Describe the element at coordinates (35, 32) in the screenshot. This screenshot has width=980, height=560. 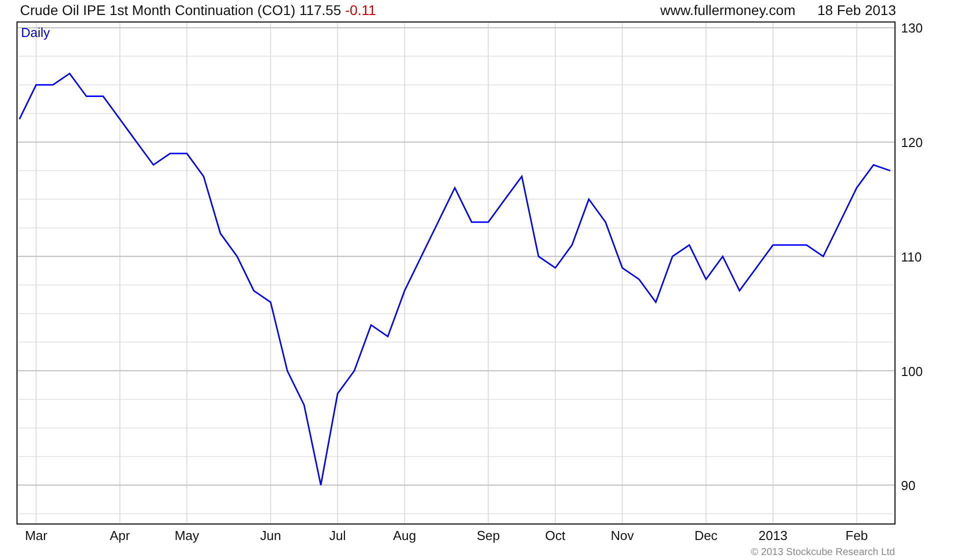
I see `period-label: Daily` at that location.